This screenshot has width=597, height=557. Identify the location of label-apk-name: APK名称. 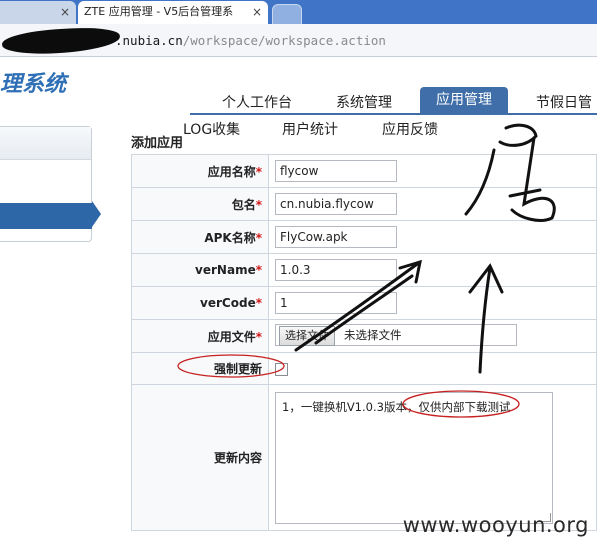
(230, 237).